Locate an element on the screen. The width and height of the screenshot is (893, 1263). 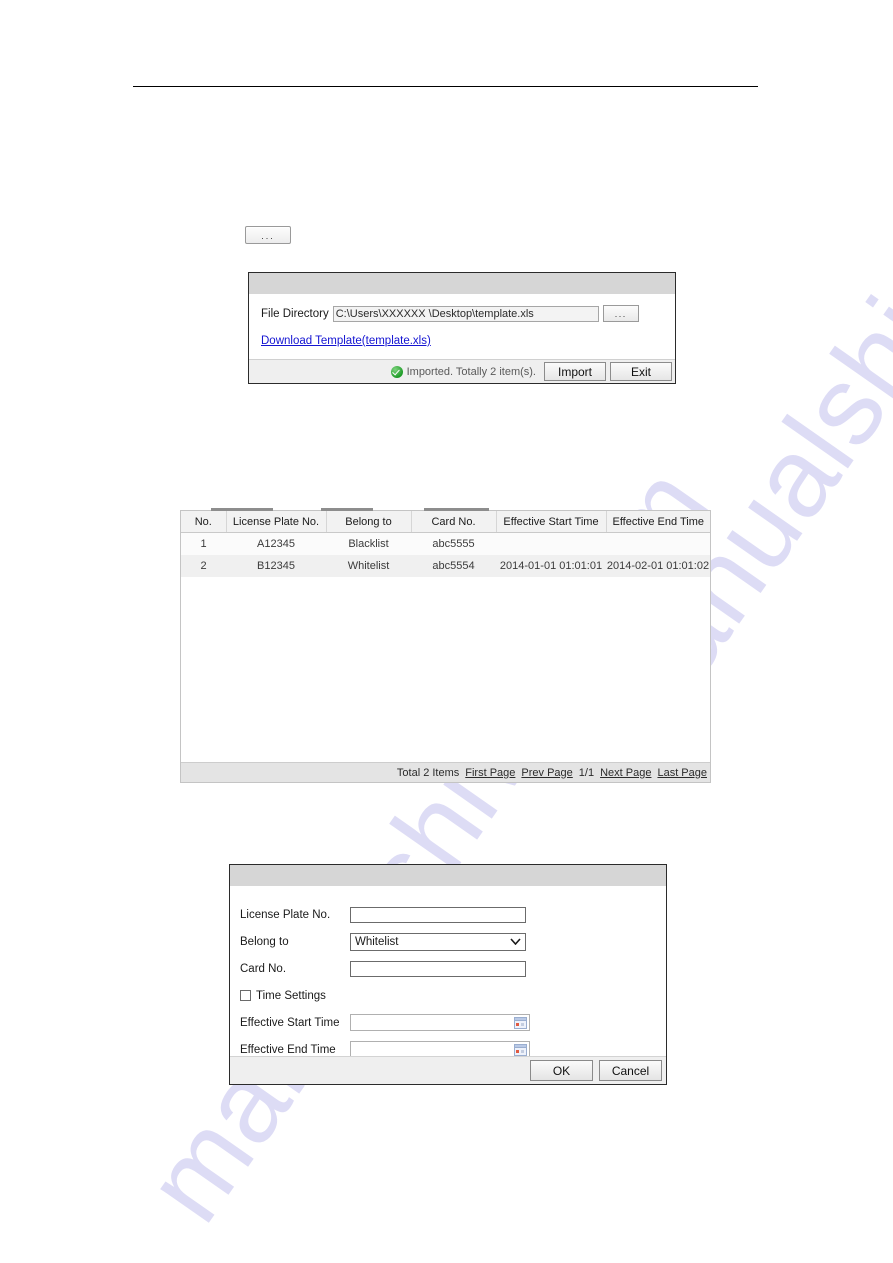
table-row: 1 A12345 Blacklist abc5555 is located at coordinates (445, 543).